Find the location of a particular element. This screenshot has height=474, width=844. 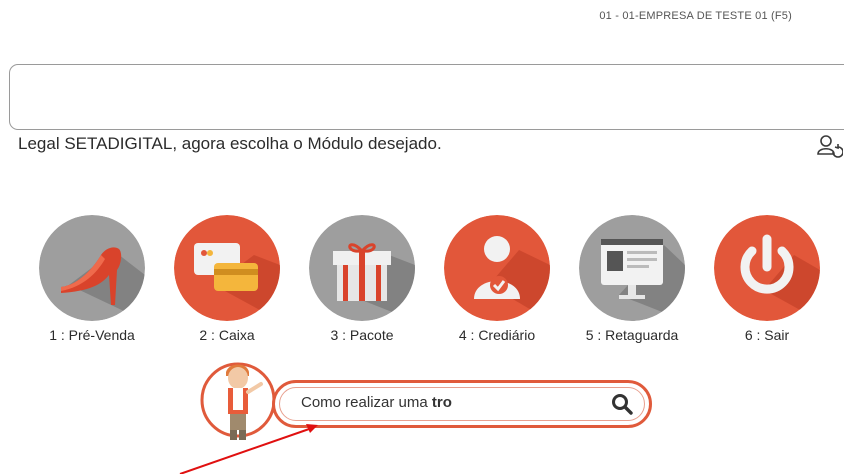

assistant-mascot is located at coordinates (238, 401).